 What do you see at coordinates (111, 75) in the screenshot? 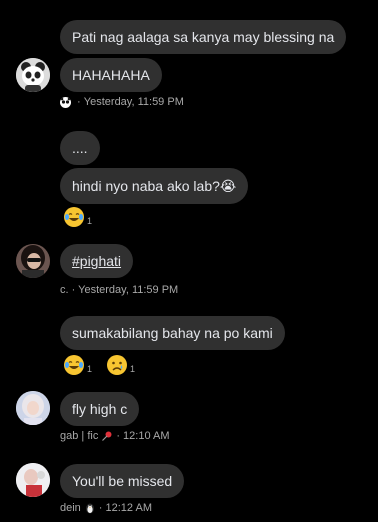
I see `message-bubble: HAHAHAHA` at bounding box center [111, 75].